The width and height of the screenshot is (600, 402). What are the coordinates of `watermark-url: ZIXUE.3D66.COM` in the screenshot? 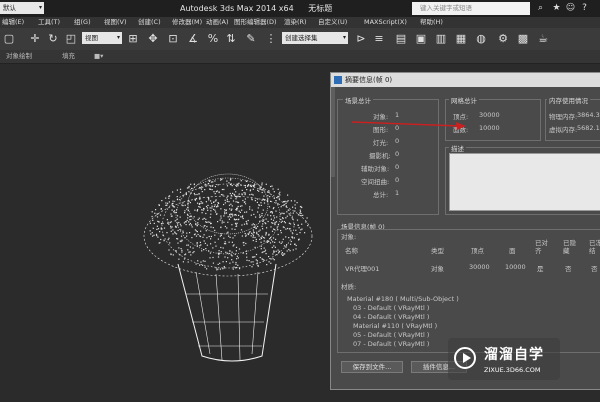 It's located at (512, 370).